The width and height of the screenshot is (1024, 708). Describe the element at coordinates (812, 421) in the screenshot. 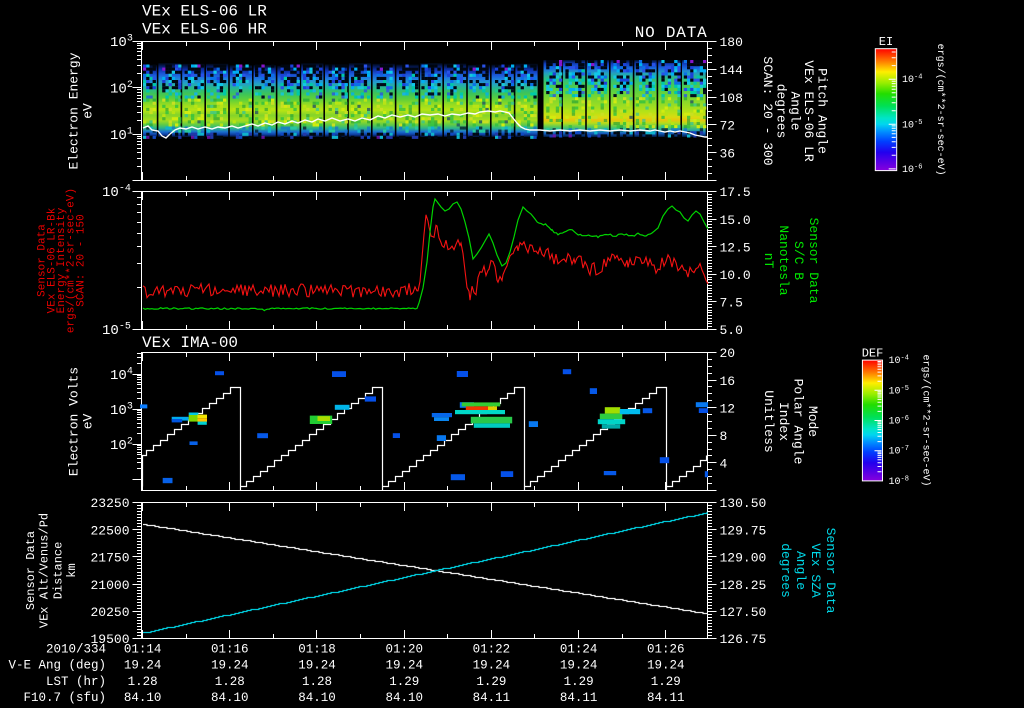

I see `svg-text: Mode` at that location.